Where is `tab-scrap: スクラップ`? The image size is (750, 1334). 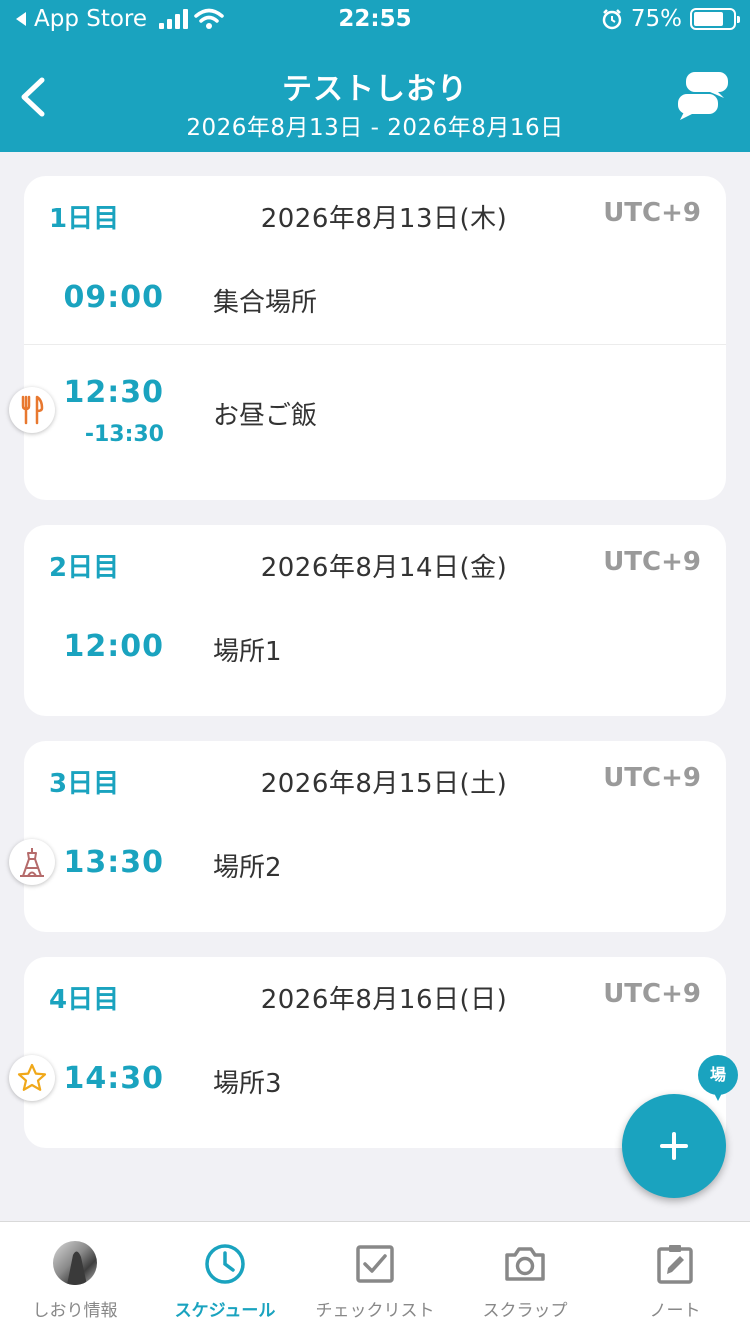 tab-scrap: スクラップ is located at coordinates (525, 1278).